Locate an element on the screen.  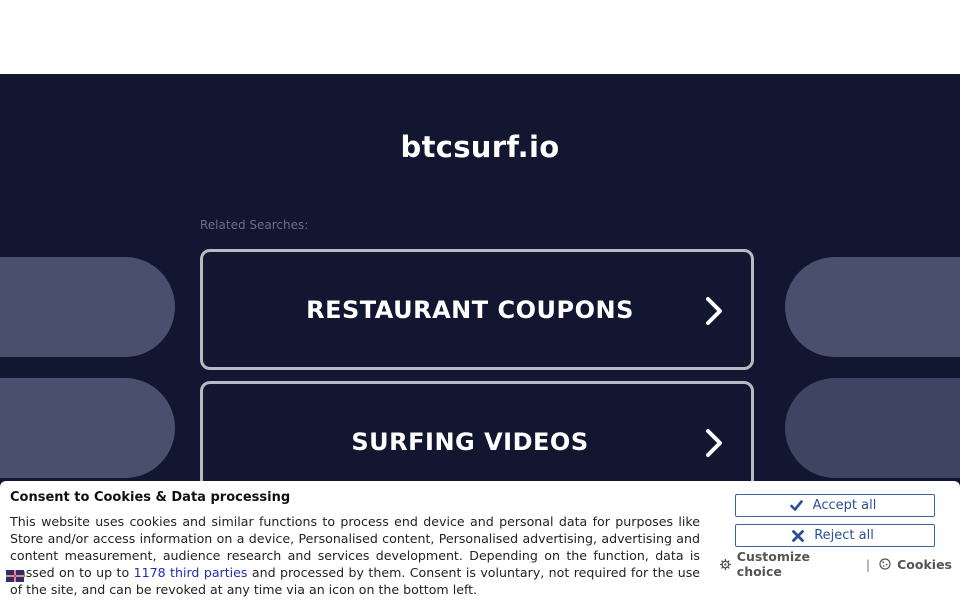
search-button-label: RESTAURANT COUPONS is located at coordinates (470, 310).